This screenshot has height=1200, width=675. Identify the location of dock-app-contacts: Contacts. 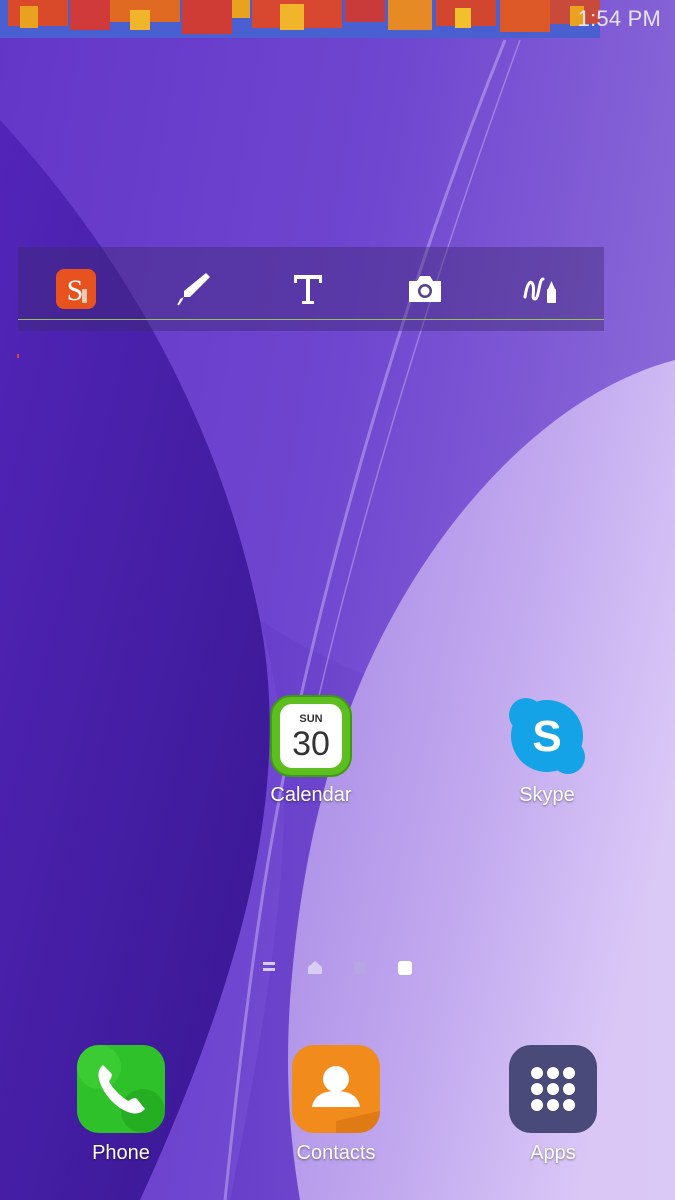
(336, 1103).